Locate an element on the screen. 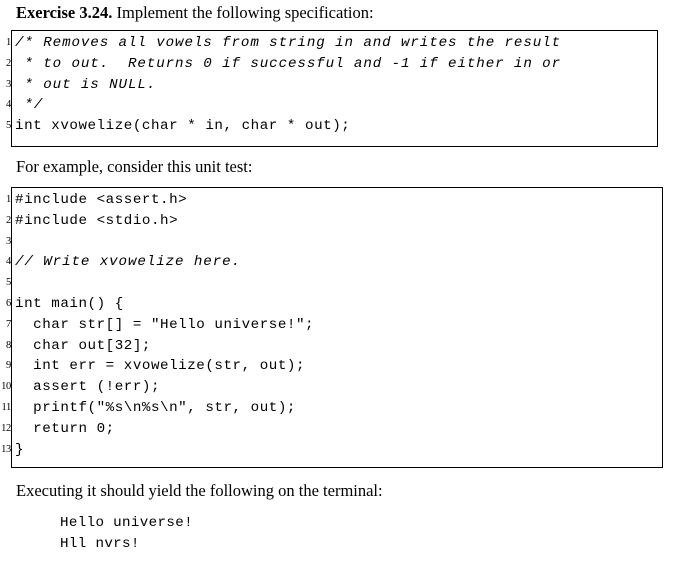  for-example-text: For example, consider this unit test: is located at coordinates (134, 166).